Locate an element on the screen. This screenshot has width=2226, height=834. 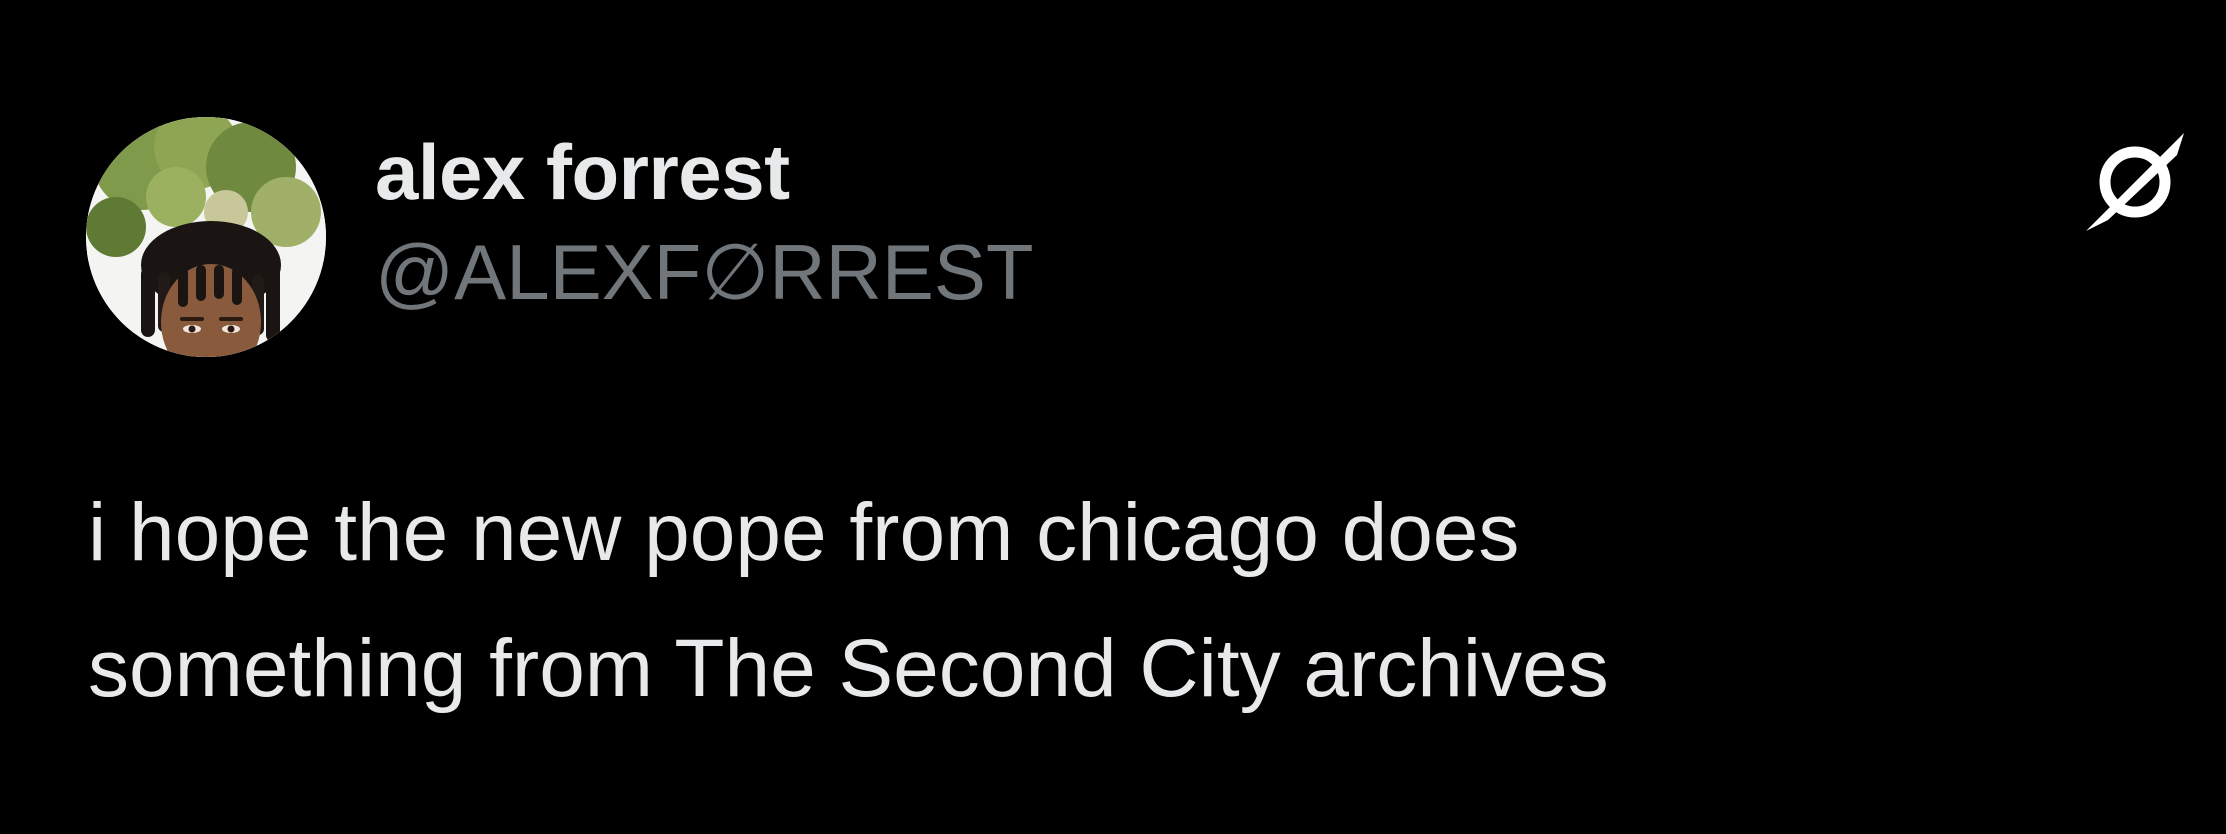
avatar-photo-icon is located at coordinates (206, 237).